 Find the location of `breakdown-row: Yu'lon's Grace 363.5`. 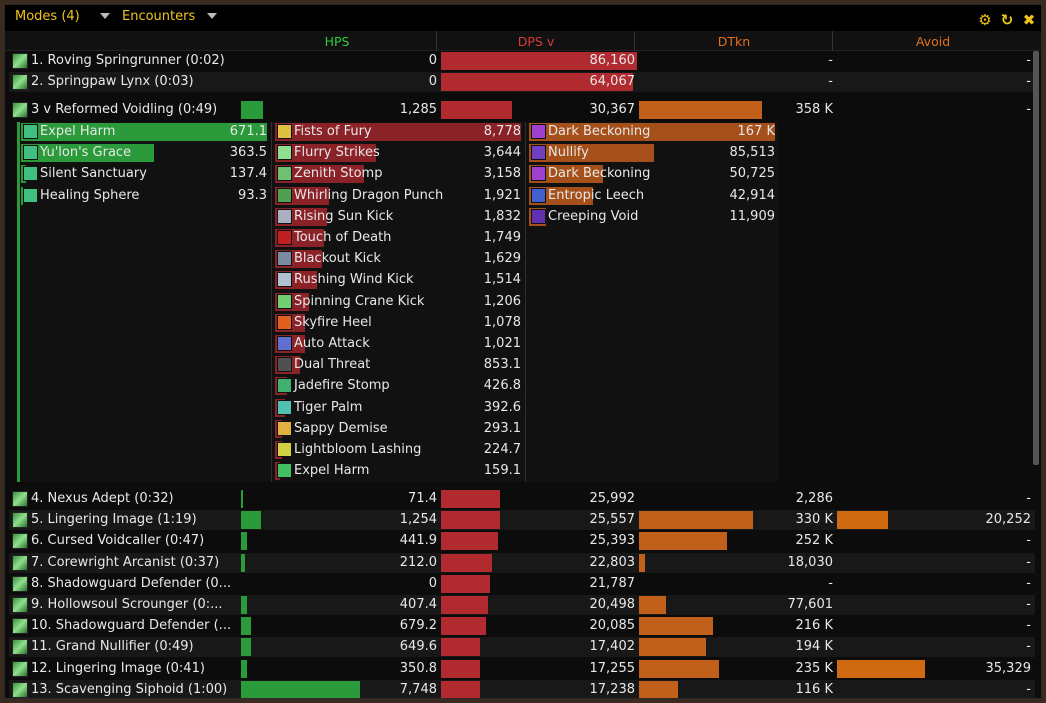

breakdown-row: Yu'lon's Grace 363.5 is located at coordinates (146, 153).